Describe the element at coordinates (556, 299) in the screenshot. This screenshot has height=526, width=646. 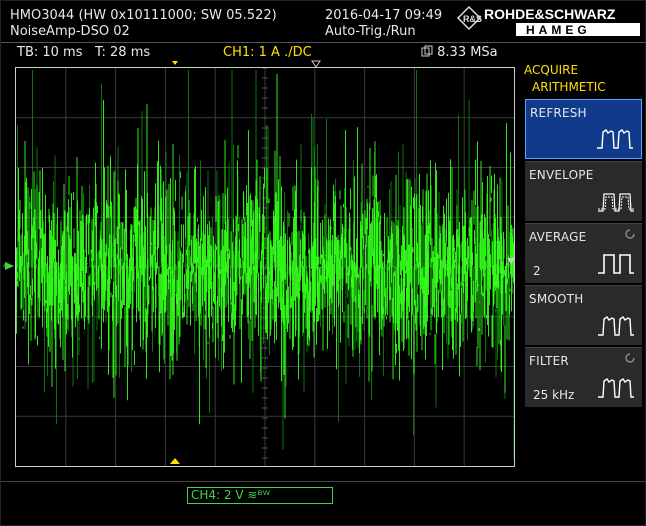
I see `menu-item-label: SMOOTH` at that location.